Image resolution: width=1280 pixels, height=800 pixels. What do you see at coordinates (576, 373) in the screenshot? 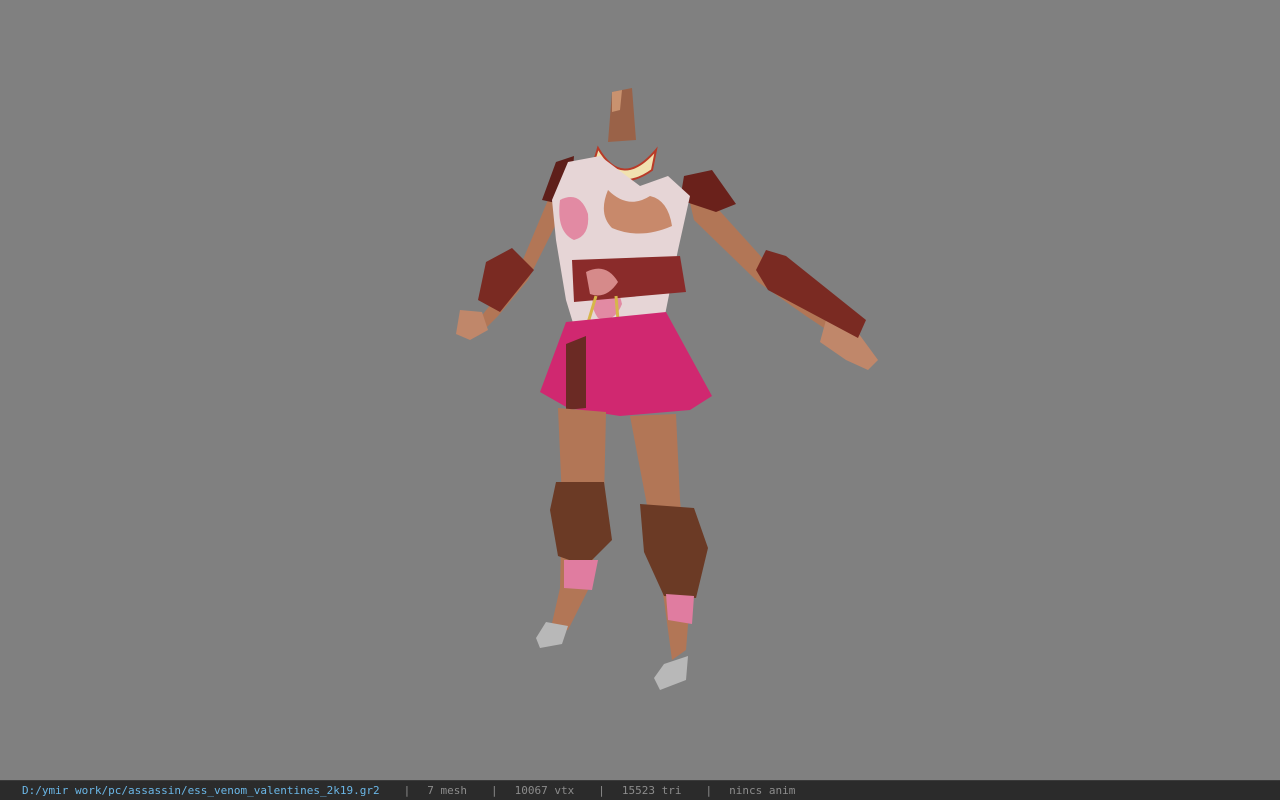
I see `skirt-flap` at bounding box center [576, 373].